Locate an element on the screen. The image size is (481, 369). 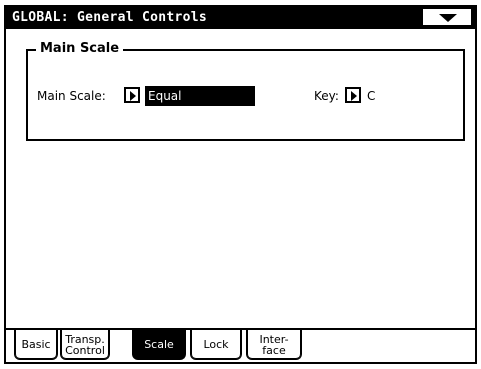
tab-label-line2: face is located at coordinates (274, 350).